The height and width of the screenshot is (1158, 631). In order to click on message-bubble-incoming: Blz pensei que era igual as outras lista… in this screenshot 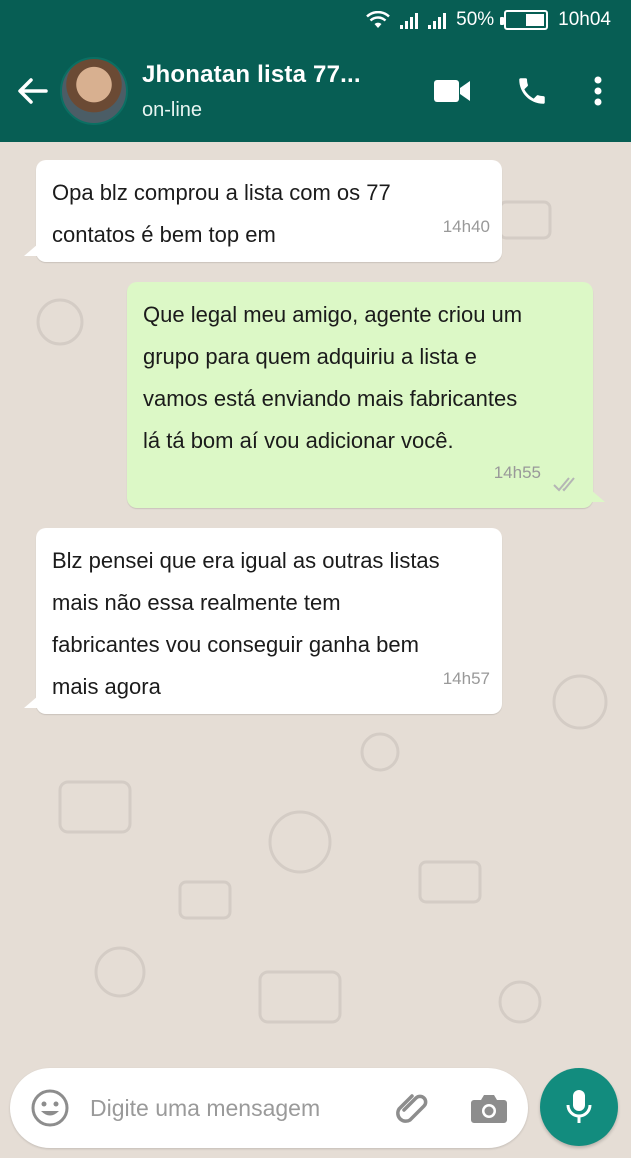, I will do `click(263, 621)`.